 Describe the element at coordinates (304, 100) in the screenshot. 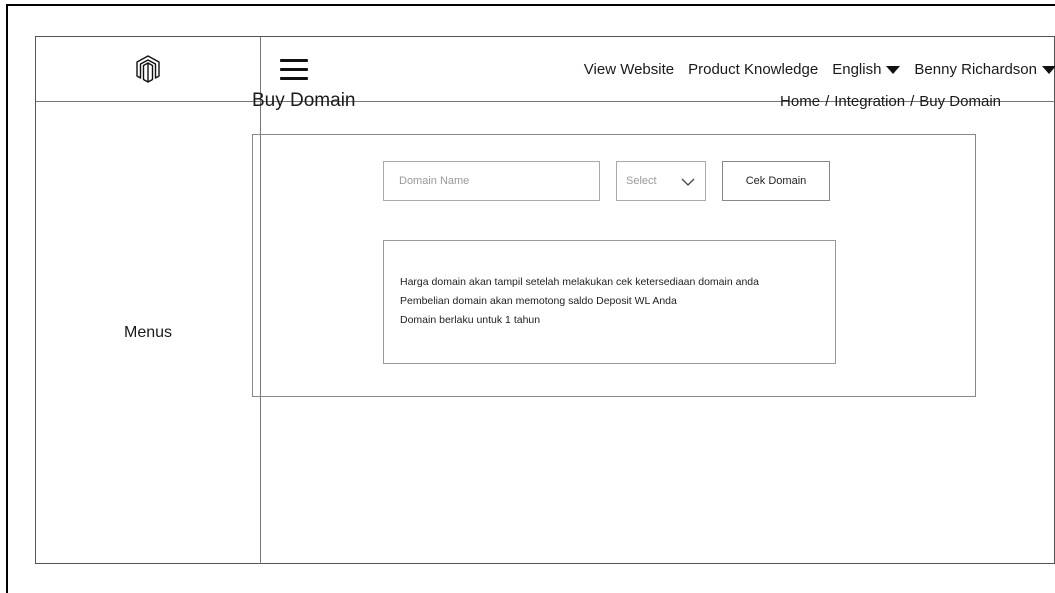

I see `page-title: Buy Domain` at that location.